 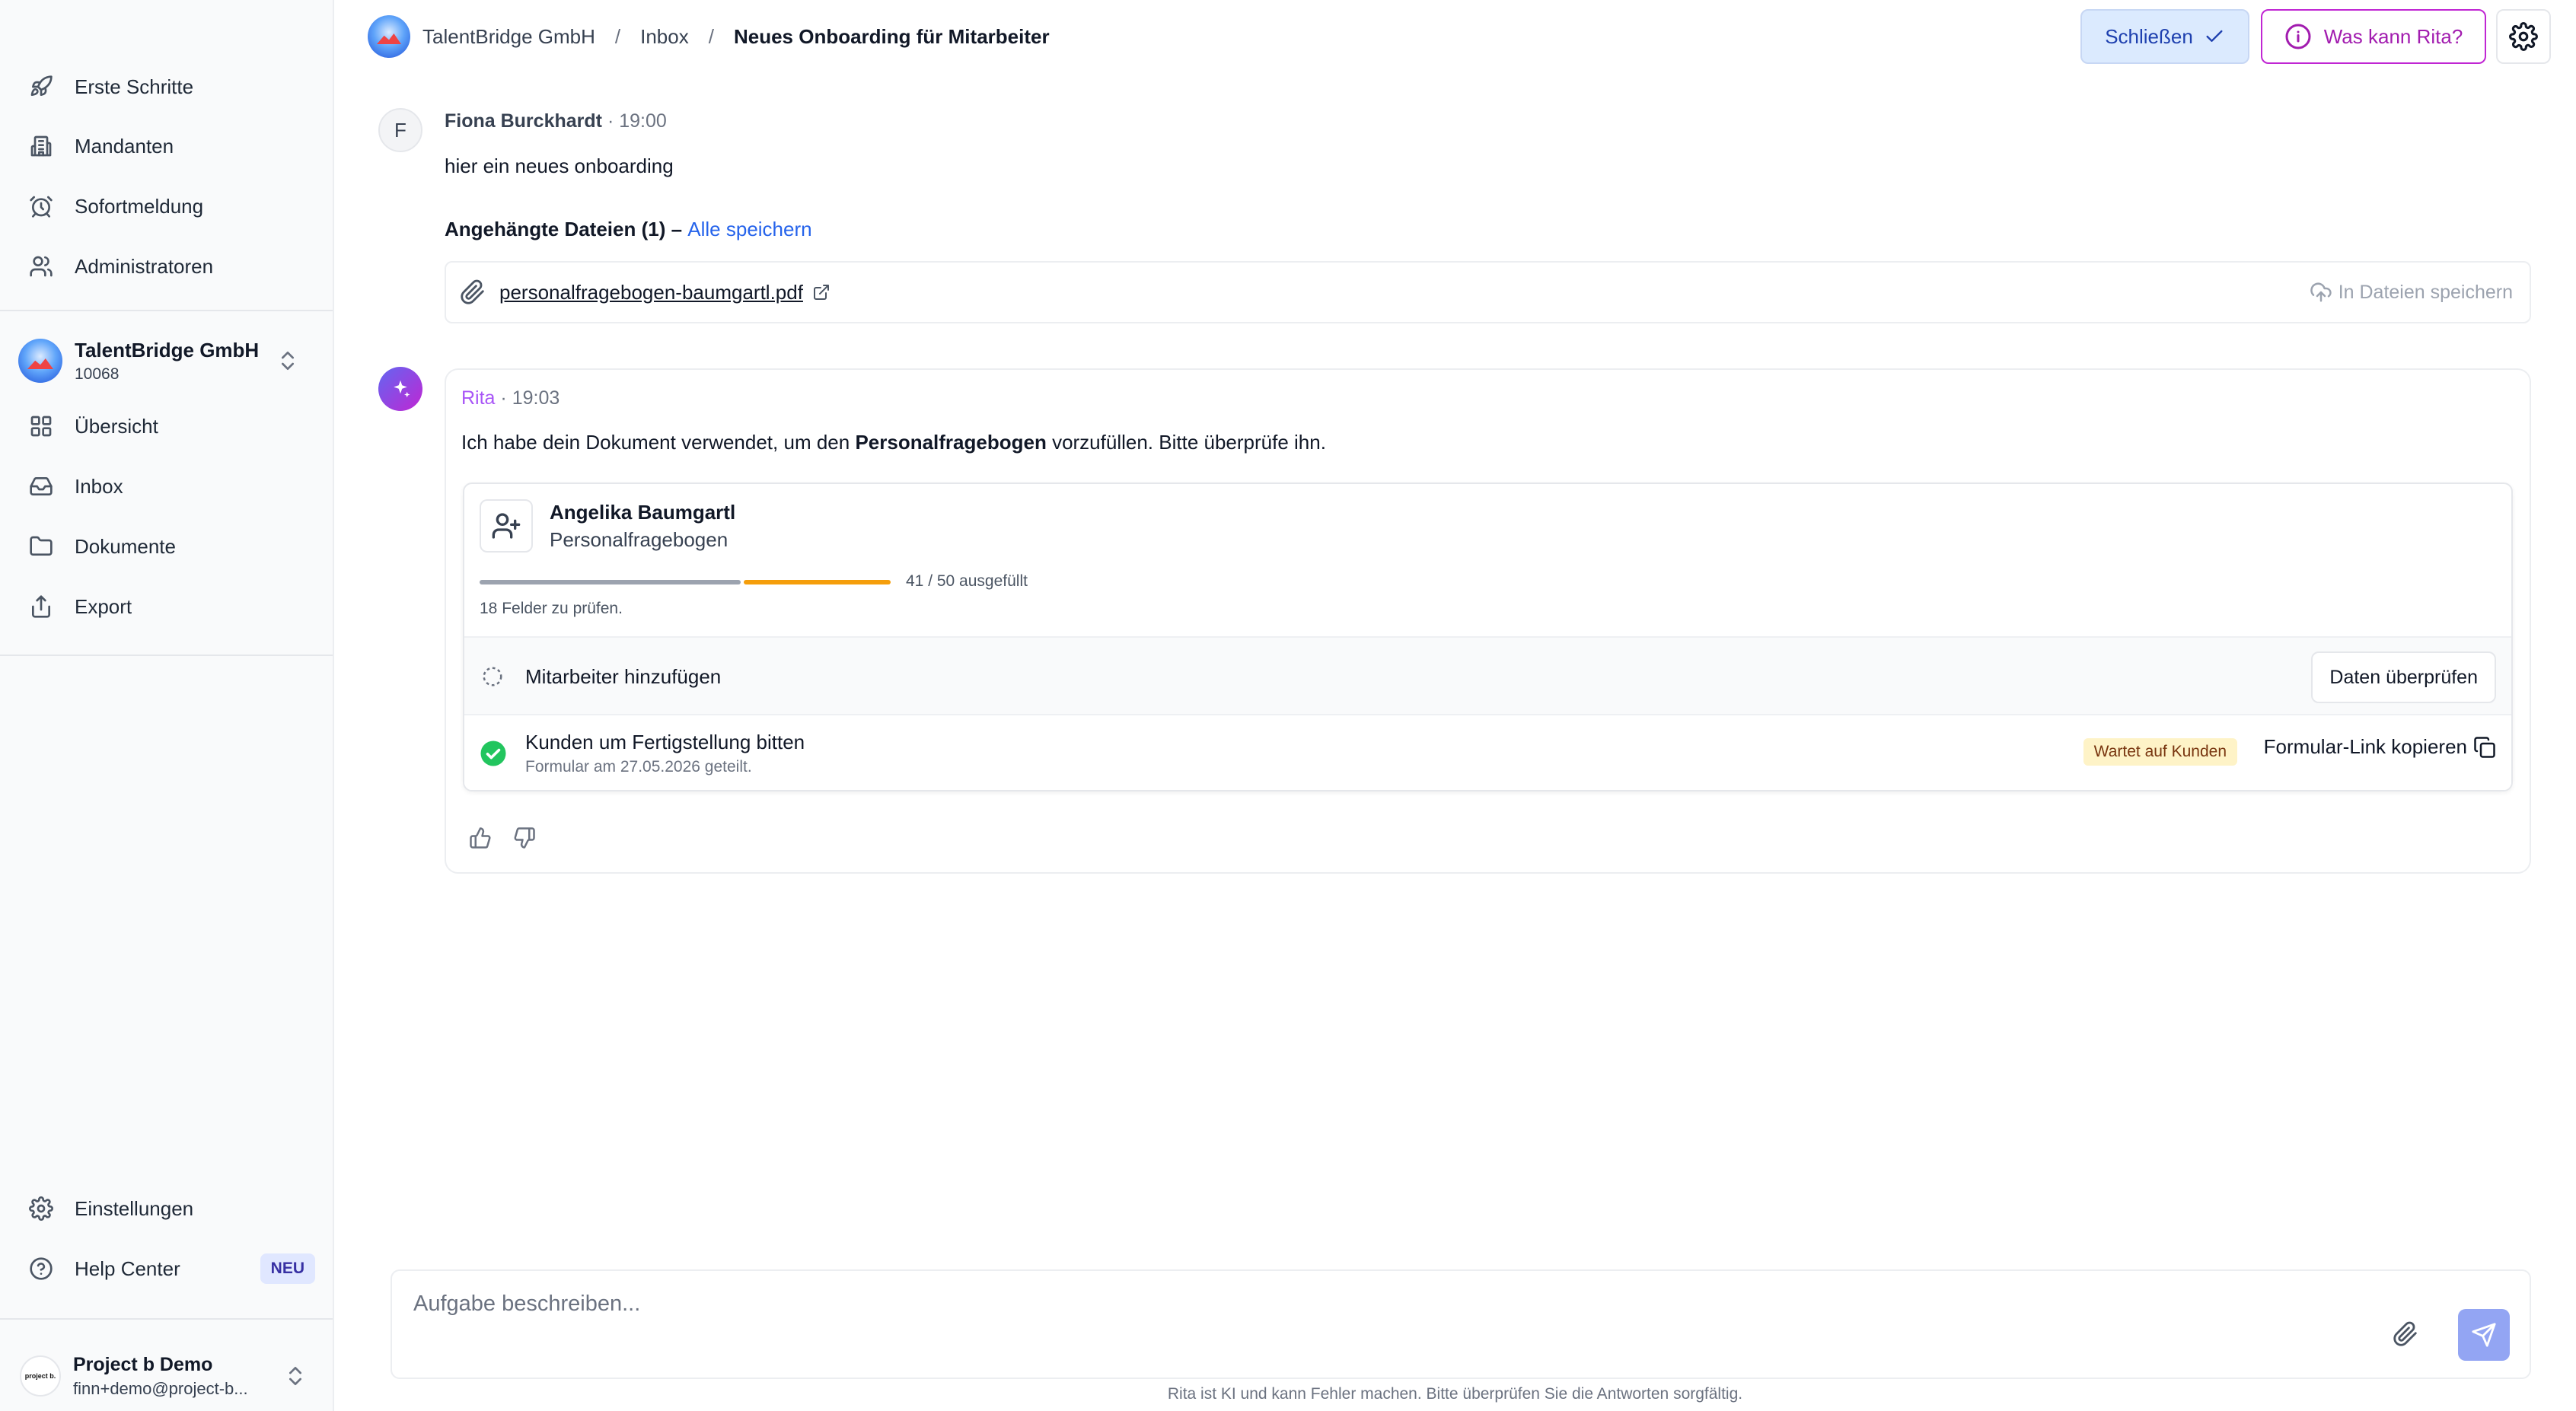 I want to click on info-icon, so click(x=2298, y=36).